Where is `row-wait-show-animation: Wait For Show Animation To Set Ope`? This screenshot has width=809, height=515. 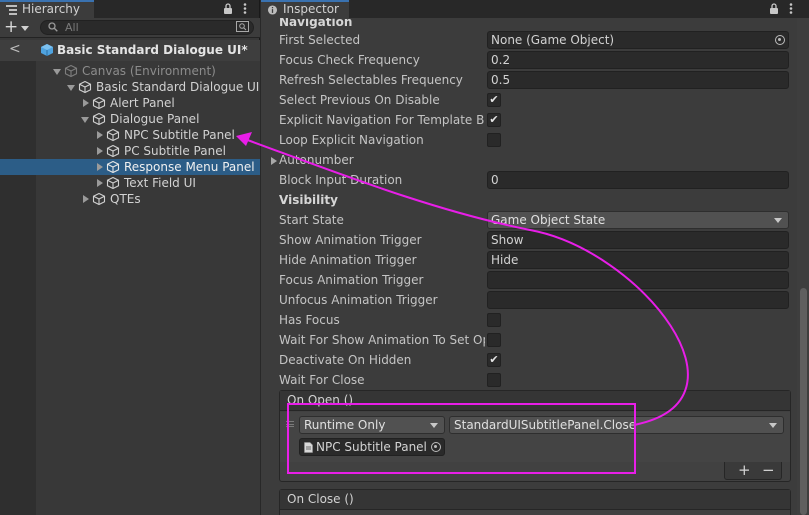 row-wait-show-animation: Wait For Show Animation To Set Ope is located at coordinates (538, 340).